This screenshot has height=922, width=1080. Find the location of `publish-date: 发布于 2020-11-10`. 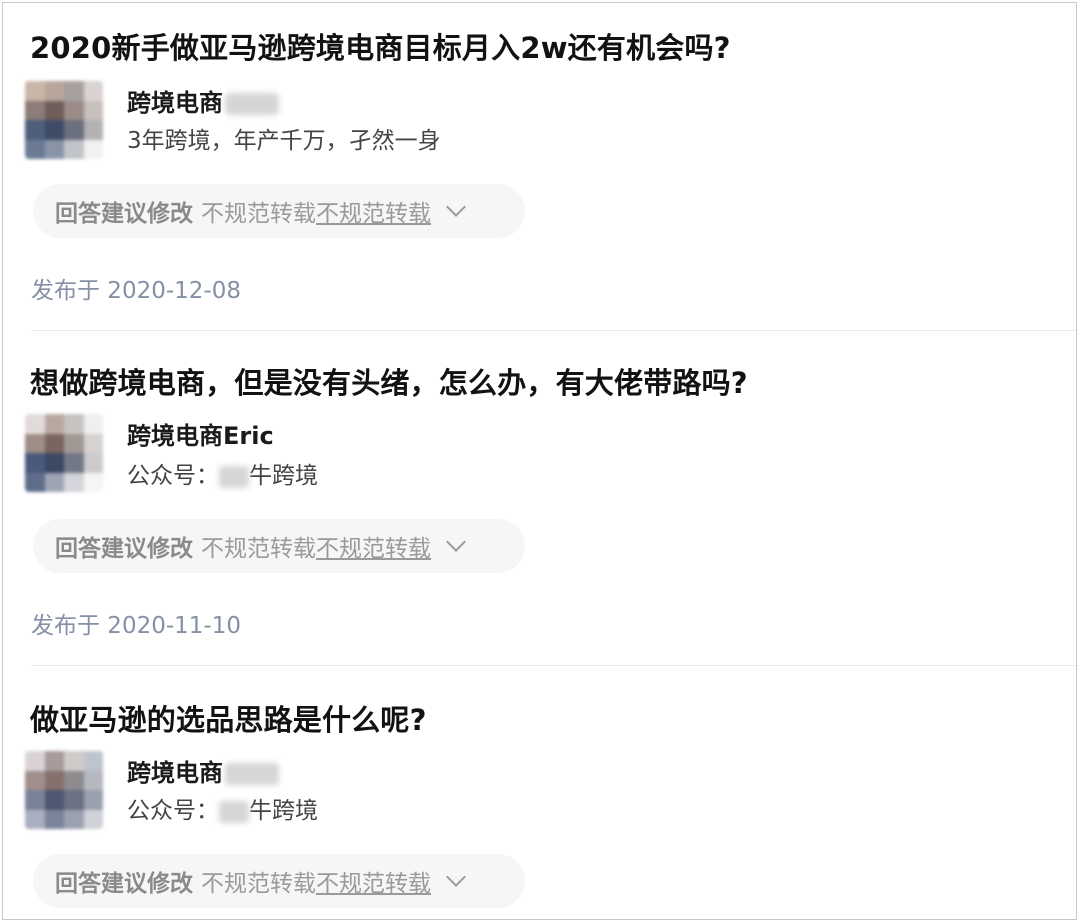

publish-date: 发布于 2020-11-10 is located at coordinates (136, 626).